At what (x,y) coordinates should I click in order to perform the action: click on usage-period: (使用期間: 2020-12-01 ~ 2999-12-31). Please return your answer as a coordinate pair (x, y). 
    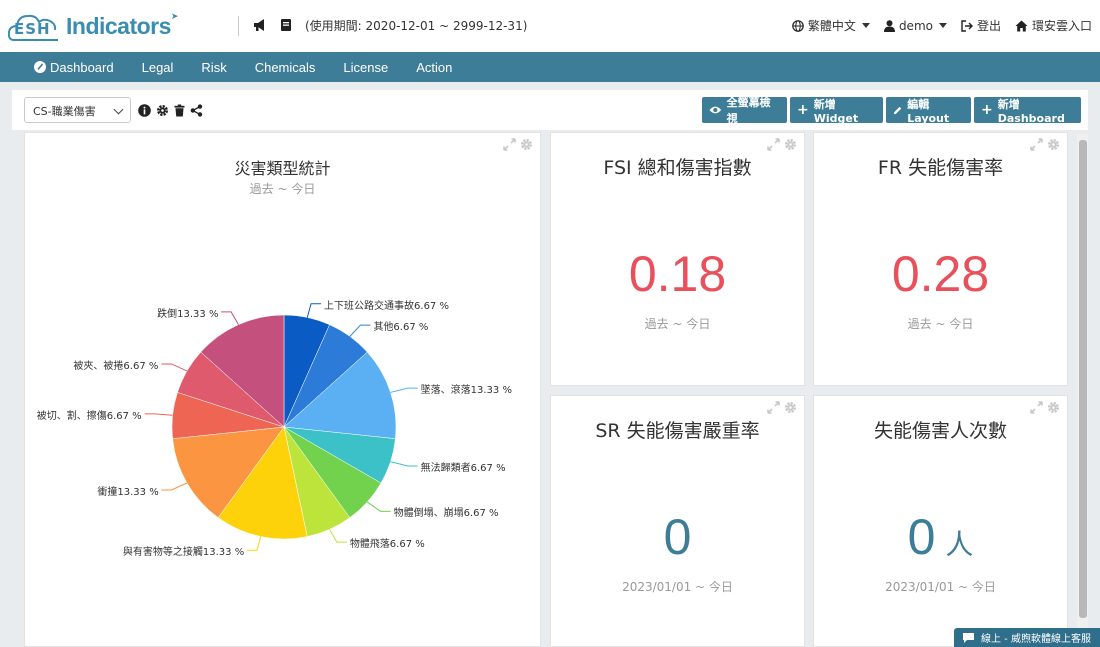
    Looking at the image, I should click on (416, 26).